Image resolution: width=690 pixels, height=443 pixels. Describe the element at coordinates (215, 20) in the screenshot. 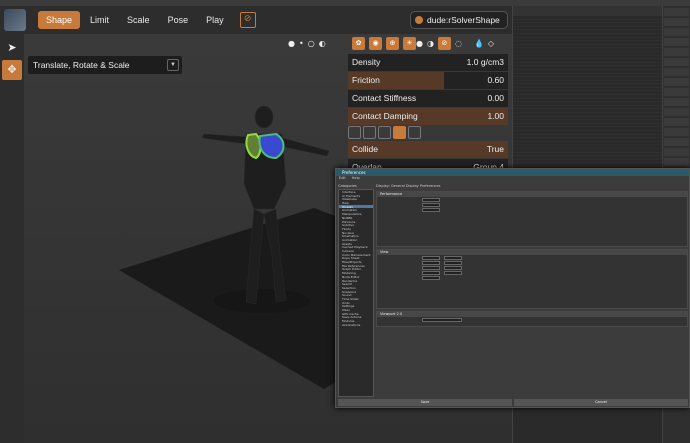

I see `tab-play: Play` at that location.